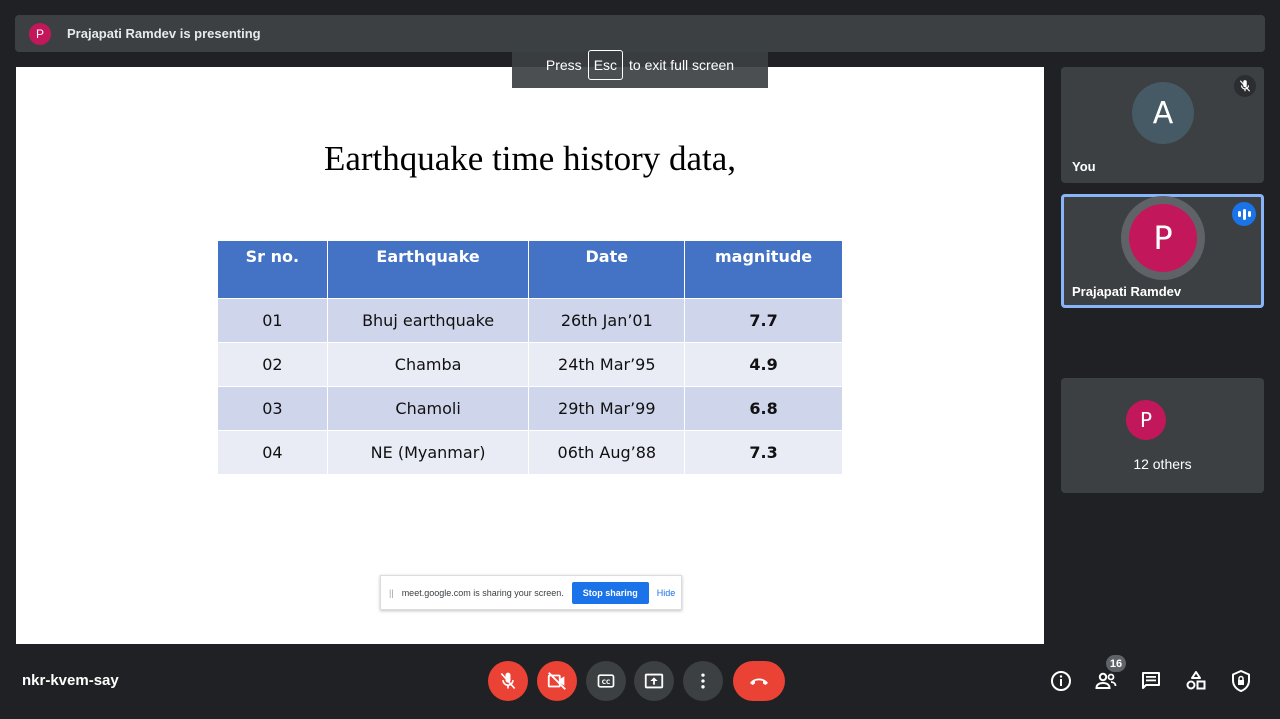 This screenshot has height=719, width=1280. I want to click on cell-magnitude: 7.3, so click(763, 452).